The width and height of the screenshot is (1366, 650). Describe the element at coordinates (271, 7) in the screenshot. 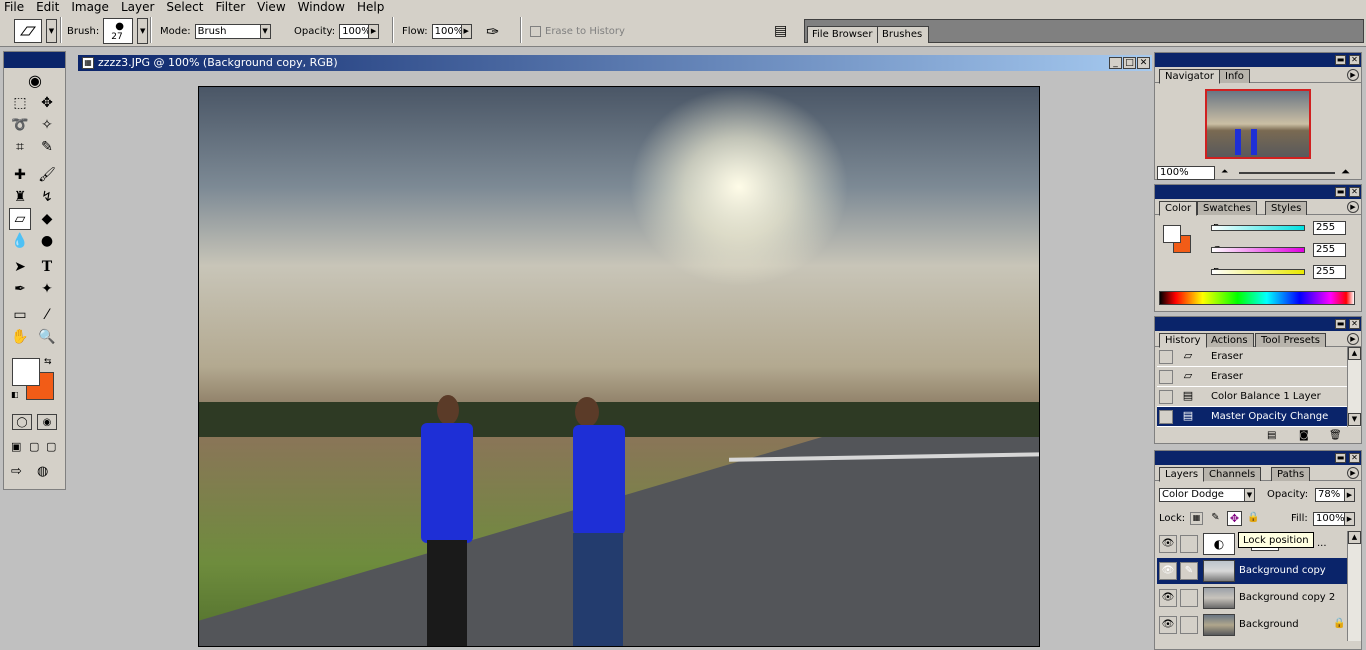

I see `menu-view: View` at that location.